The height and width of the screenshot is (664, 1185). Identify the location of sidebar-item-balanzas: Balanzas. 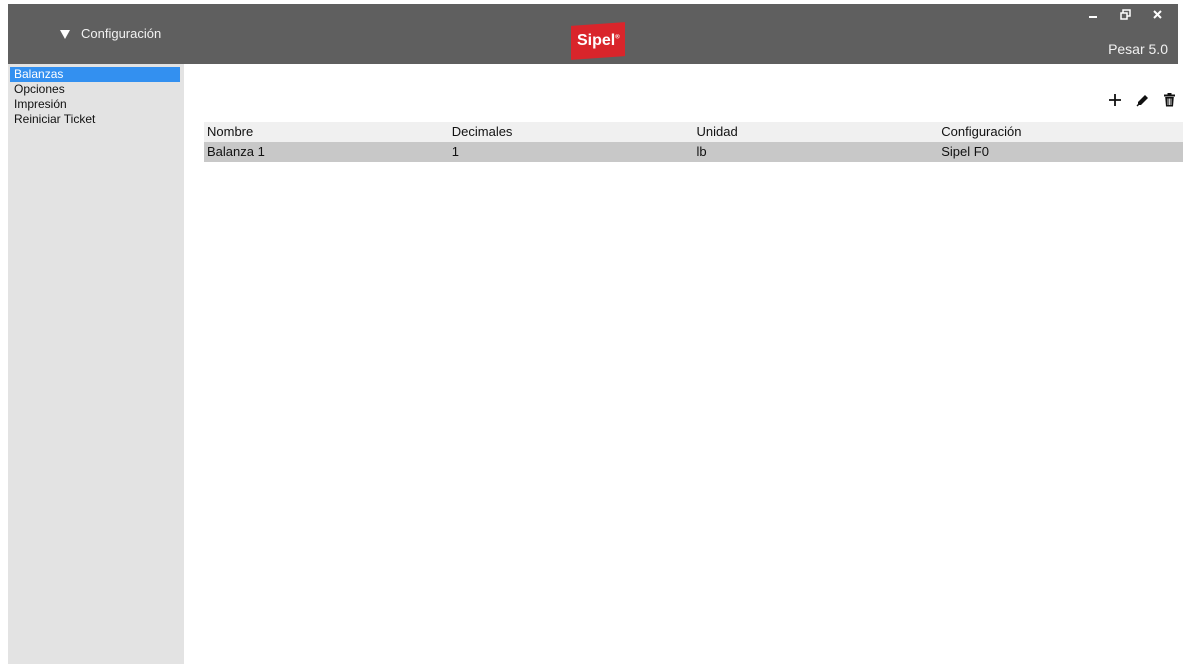
(95, 74).